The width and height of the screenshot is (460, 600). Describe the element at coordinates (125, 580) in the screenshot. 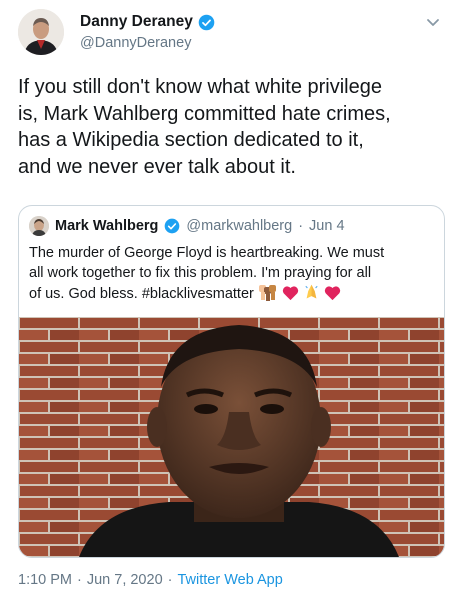

I see `tweet-date: Jun 7, 2020` at that location.